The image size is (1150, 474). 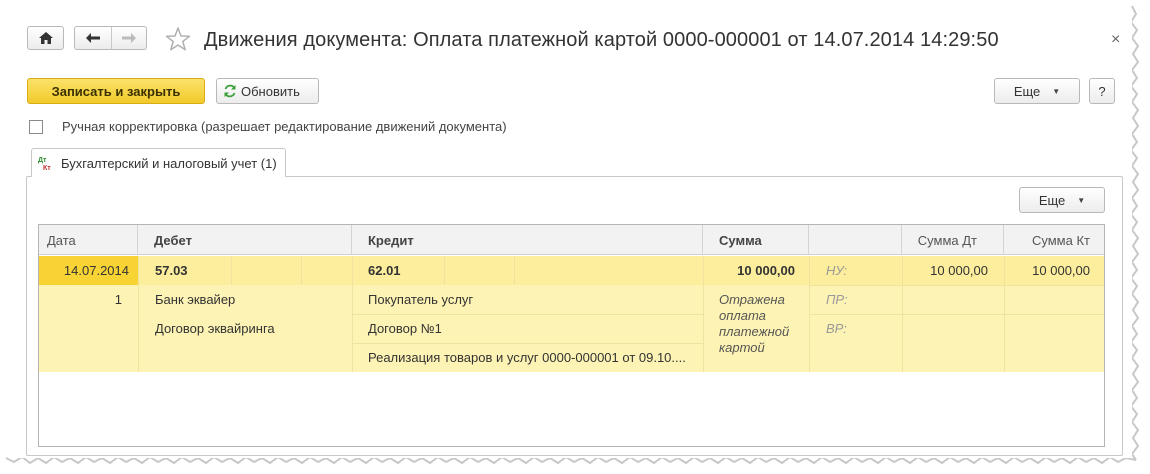 I want to click on cell-credit-sub2: Договор №1, so click(x=405, y=328).